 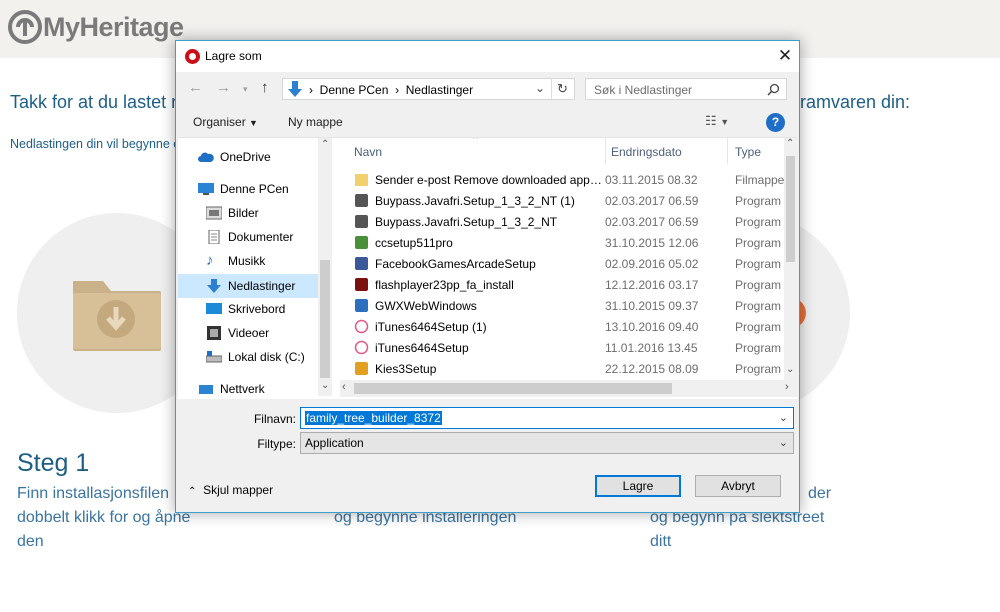 I want to click on nav-scroll-thumb, so click(x=325, y=319).